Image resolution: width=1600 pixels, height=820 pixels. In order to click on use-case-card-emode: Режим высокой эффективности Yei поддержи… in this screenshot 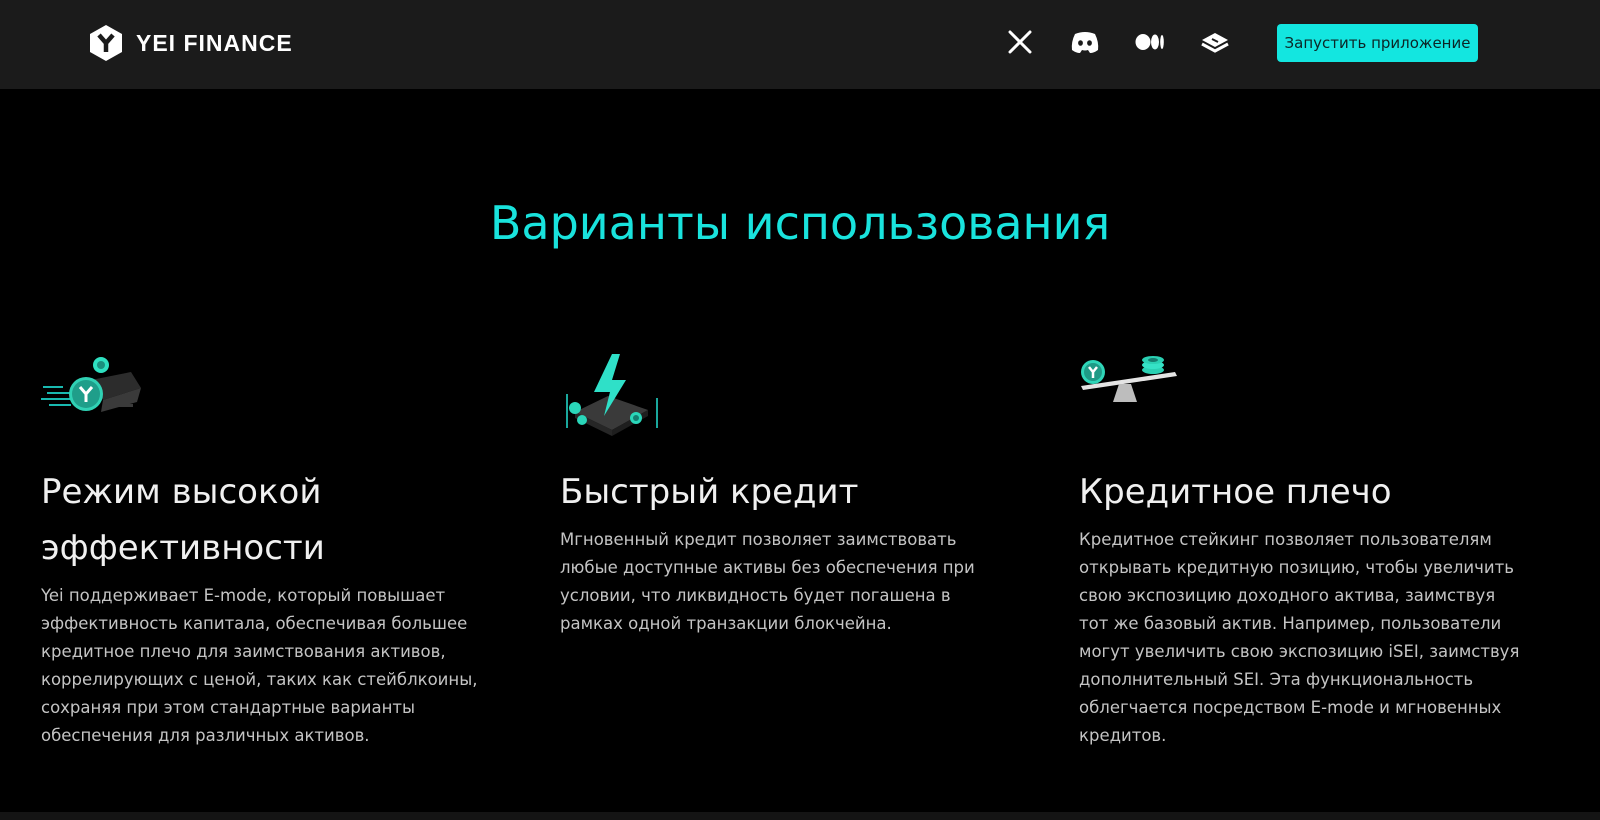, I will do `click(261, 550)`.